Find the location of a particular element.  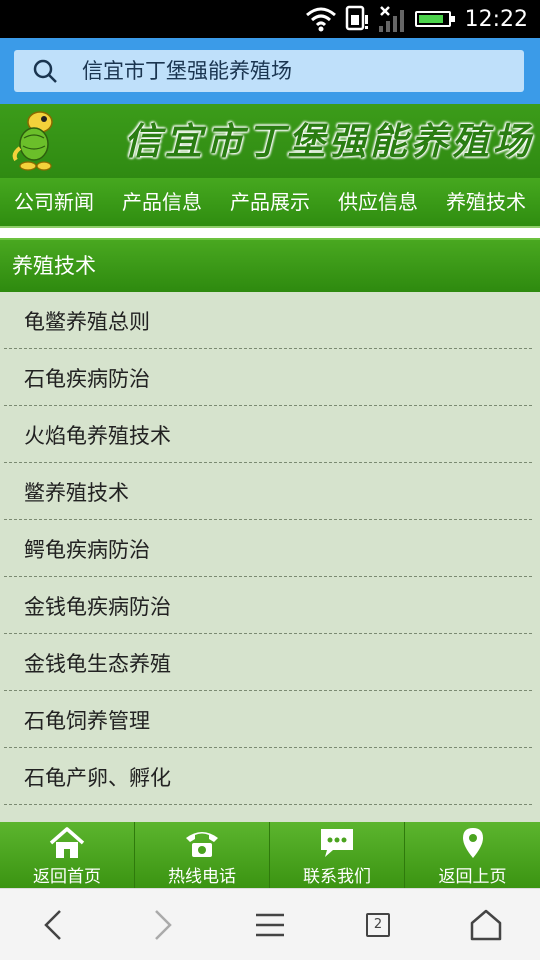

chat-icon is located at coordinates (337, 843).